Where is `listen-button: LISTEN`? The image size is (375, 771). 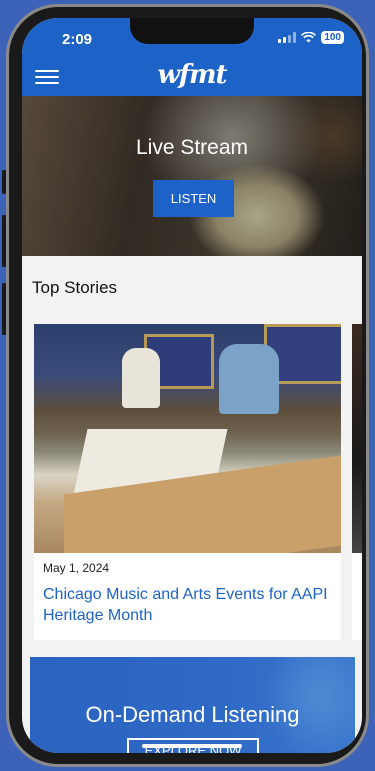 listen-button: LISTEN is located at coordinates (193, 198).